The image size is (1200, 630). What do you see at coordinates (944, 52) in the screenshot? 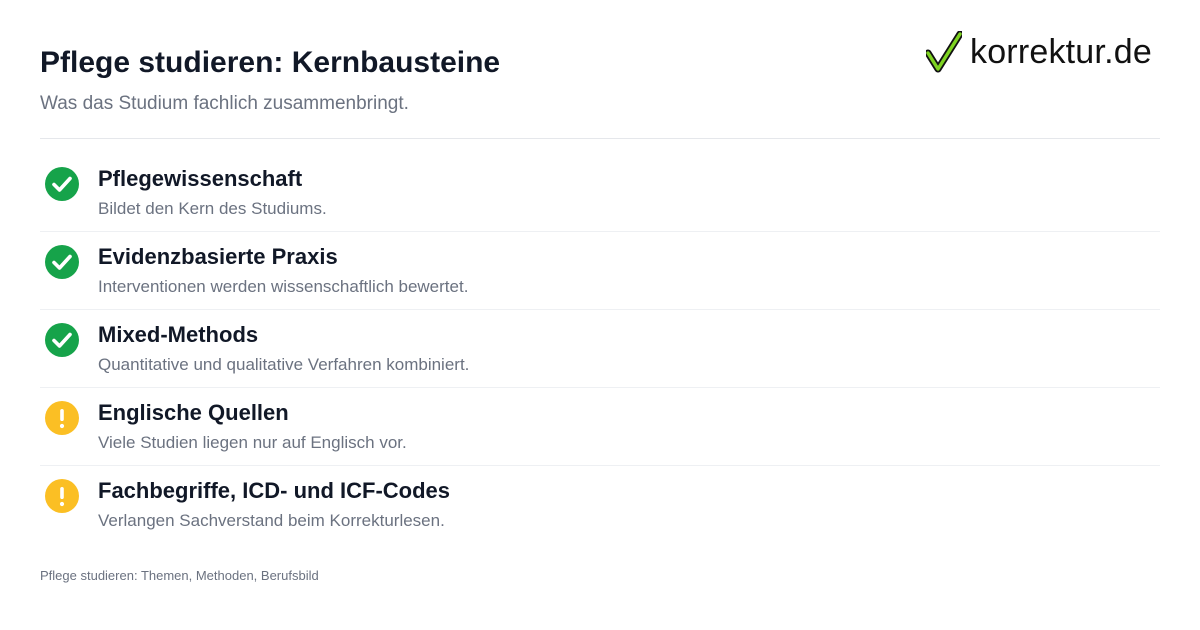
I see `checkmark-logo-icon` at bounding box center [944, 52].